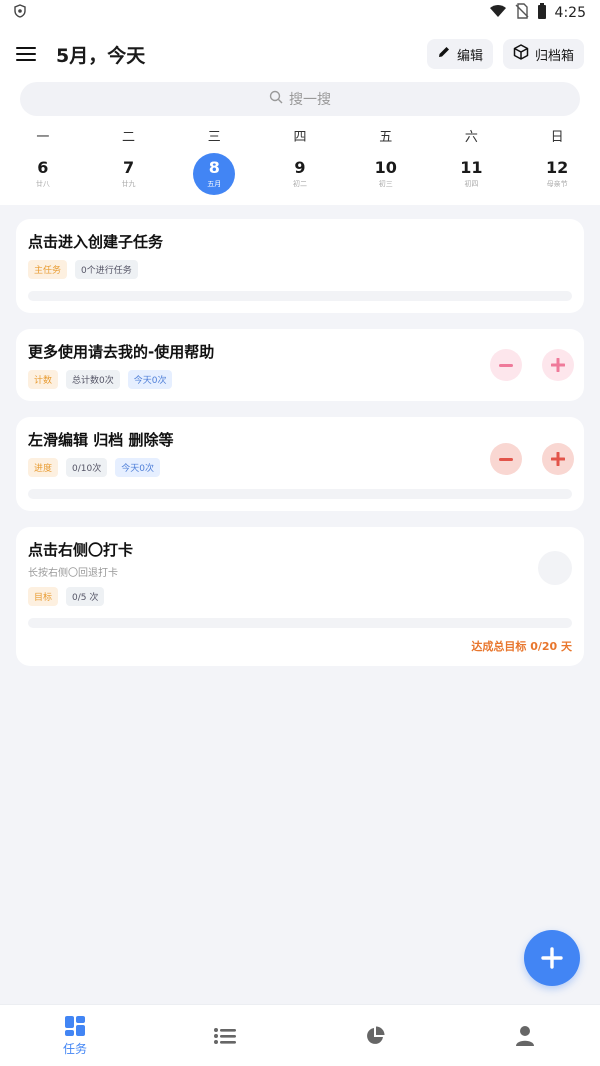 Image resolution: width=600 pixels, height=1066 pixels. Describe the element at coordinates (81, 550) in the screenshot. I see `task-title: 点击右侧〇打卡` at that location.